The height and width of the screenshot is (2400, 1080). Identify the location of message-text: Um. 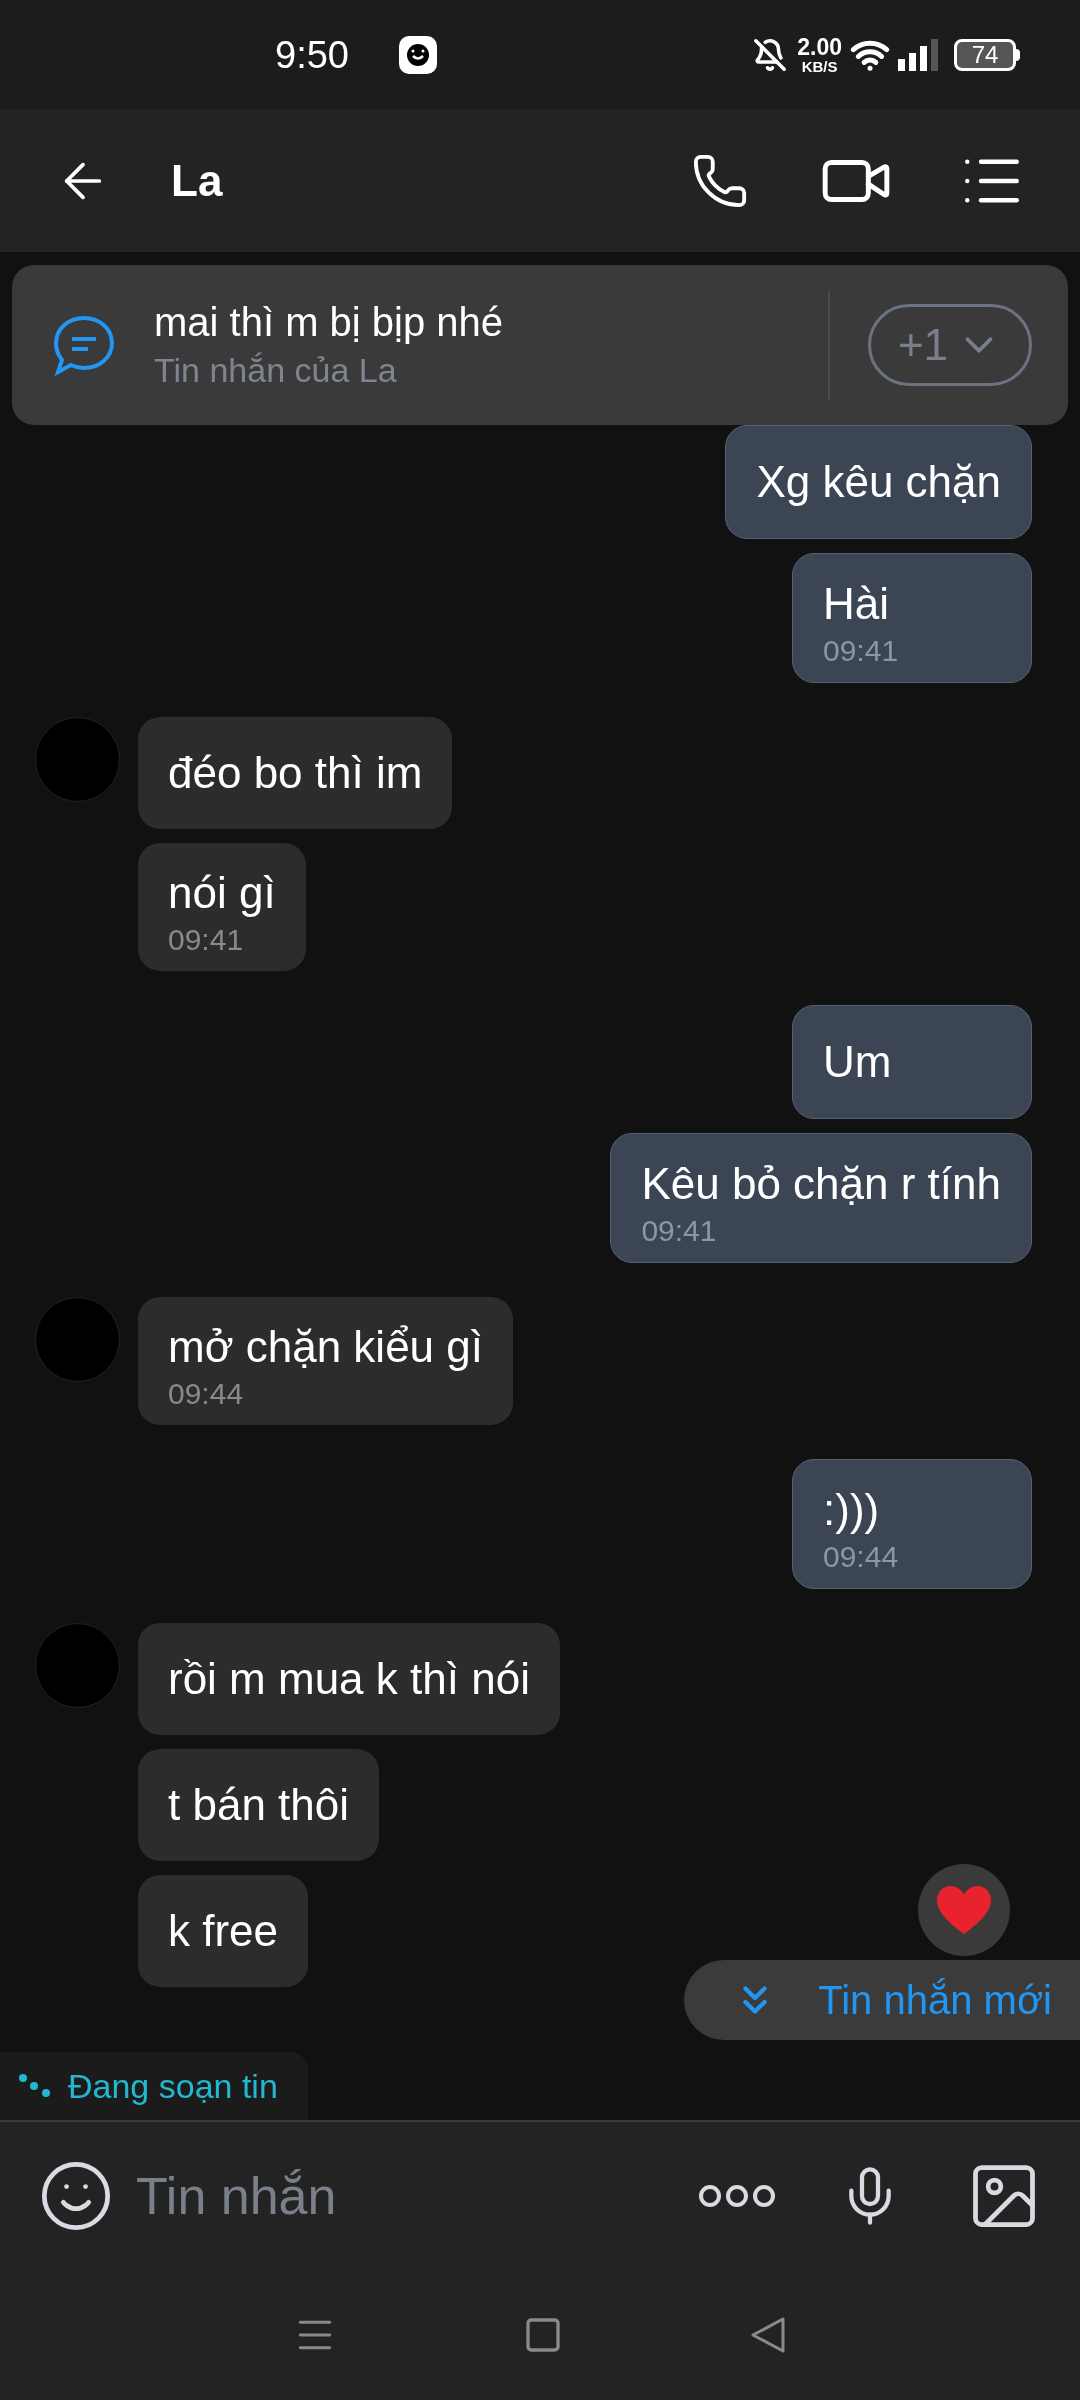
(858, 1062).